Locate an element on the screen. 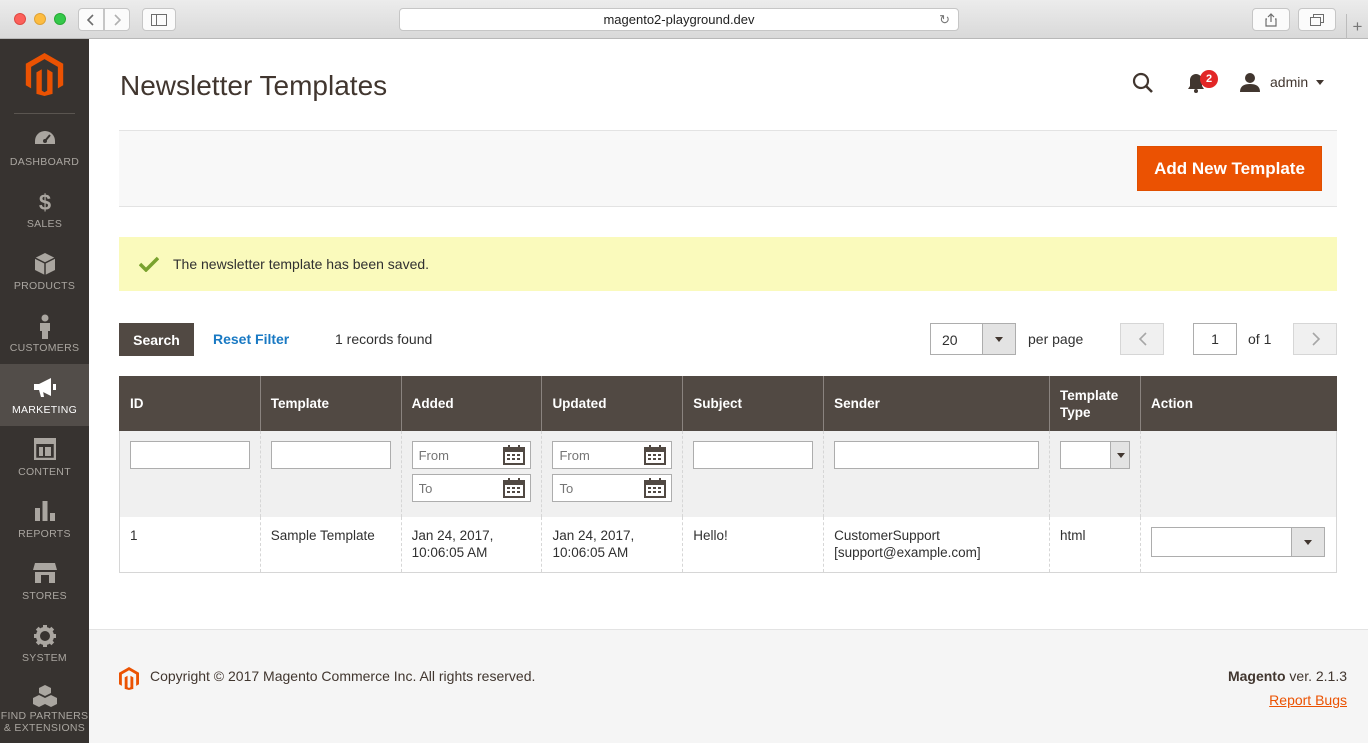 Image resolution: width=1368 pixels, height=743 pixels. per-page-dropdown-toggle is located at coordinates (998, 339).